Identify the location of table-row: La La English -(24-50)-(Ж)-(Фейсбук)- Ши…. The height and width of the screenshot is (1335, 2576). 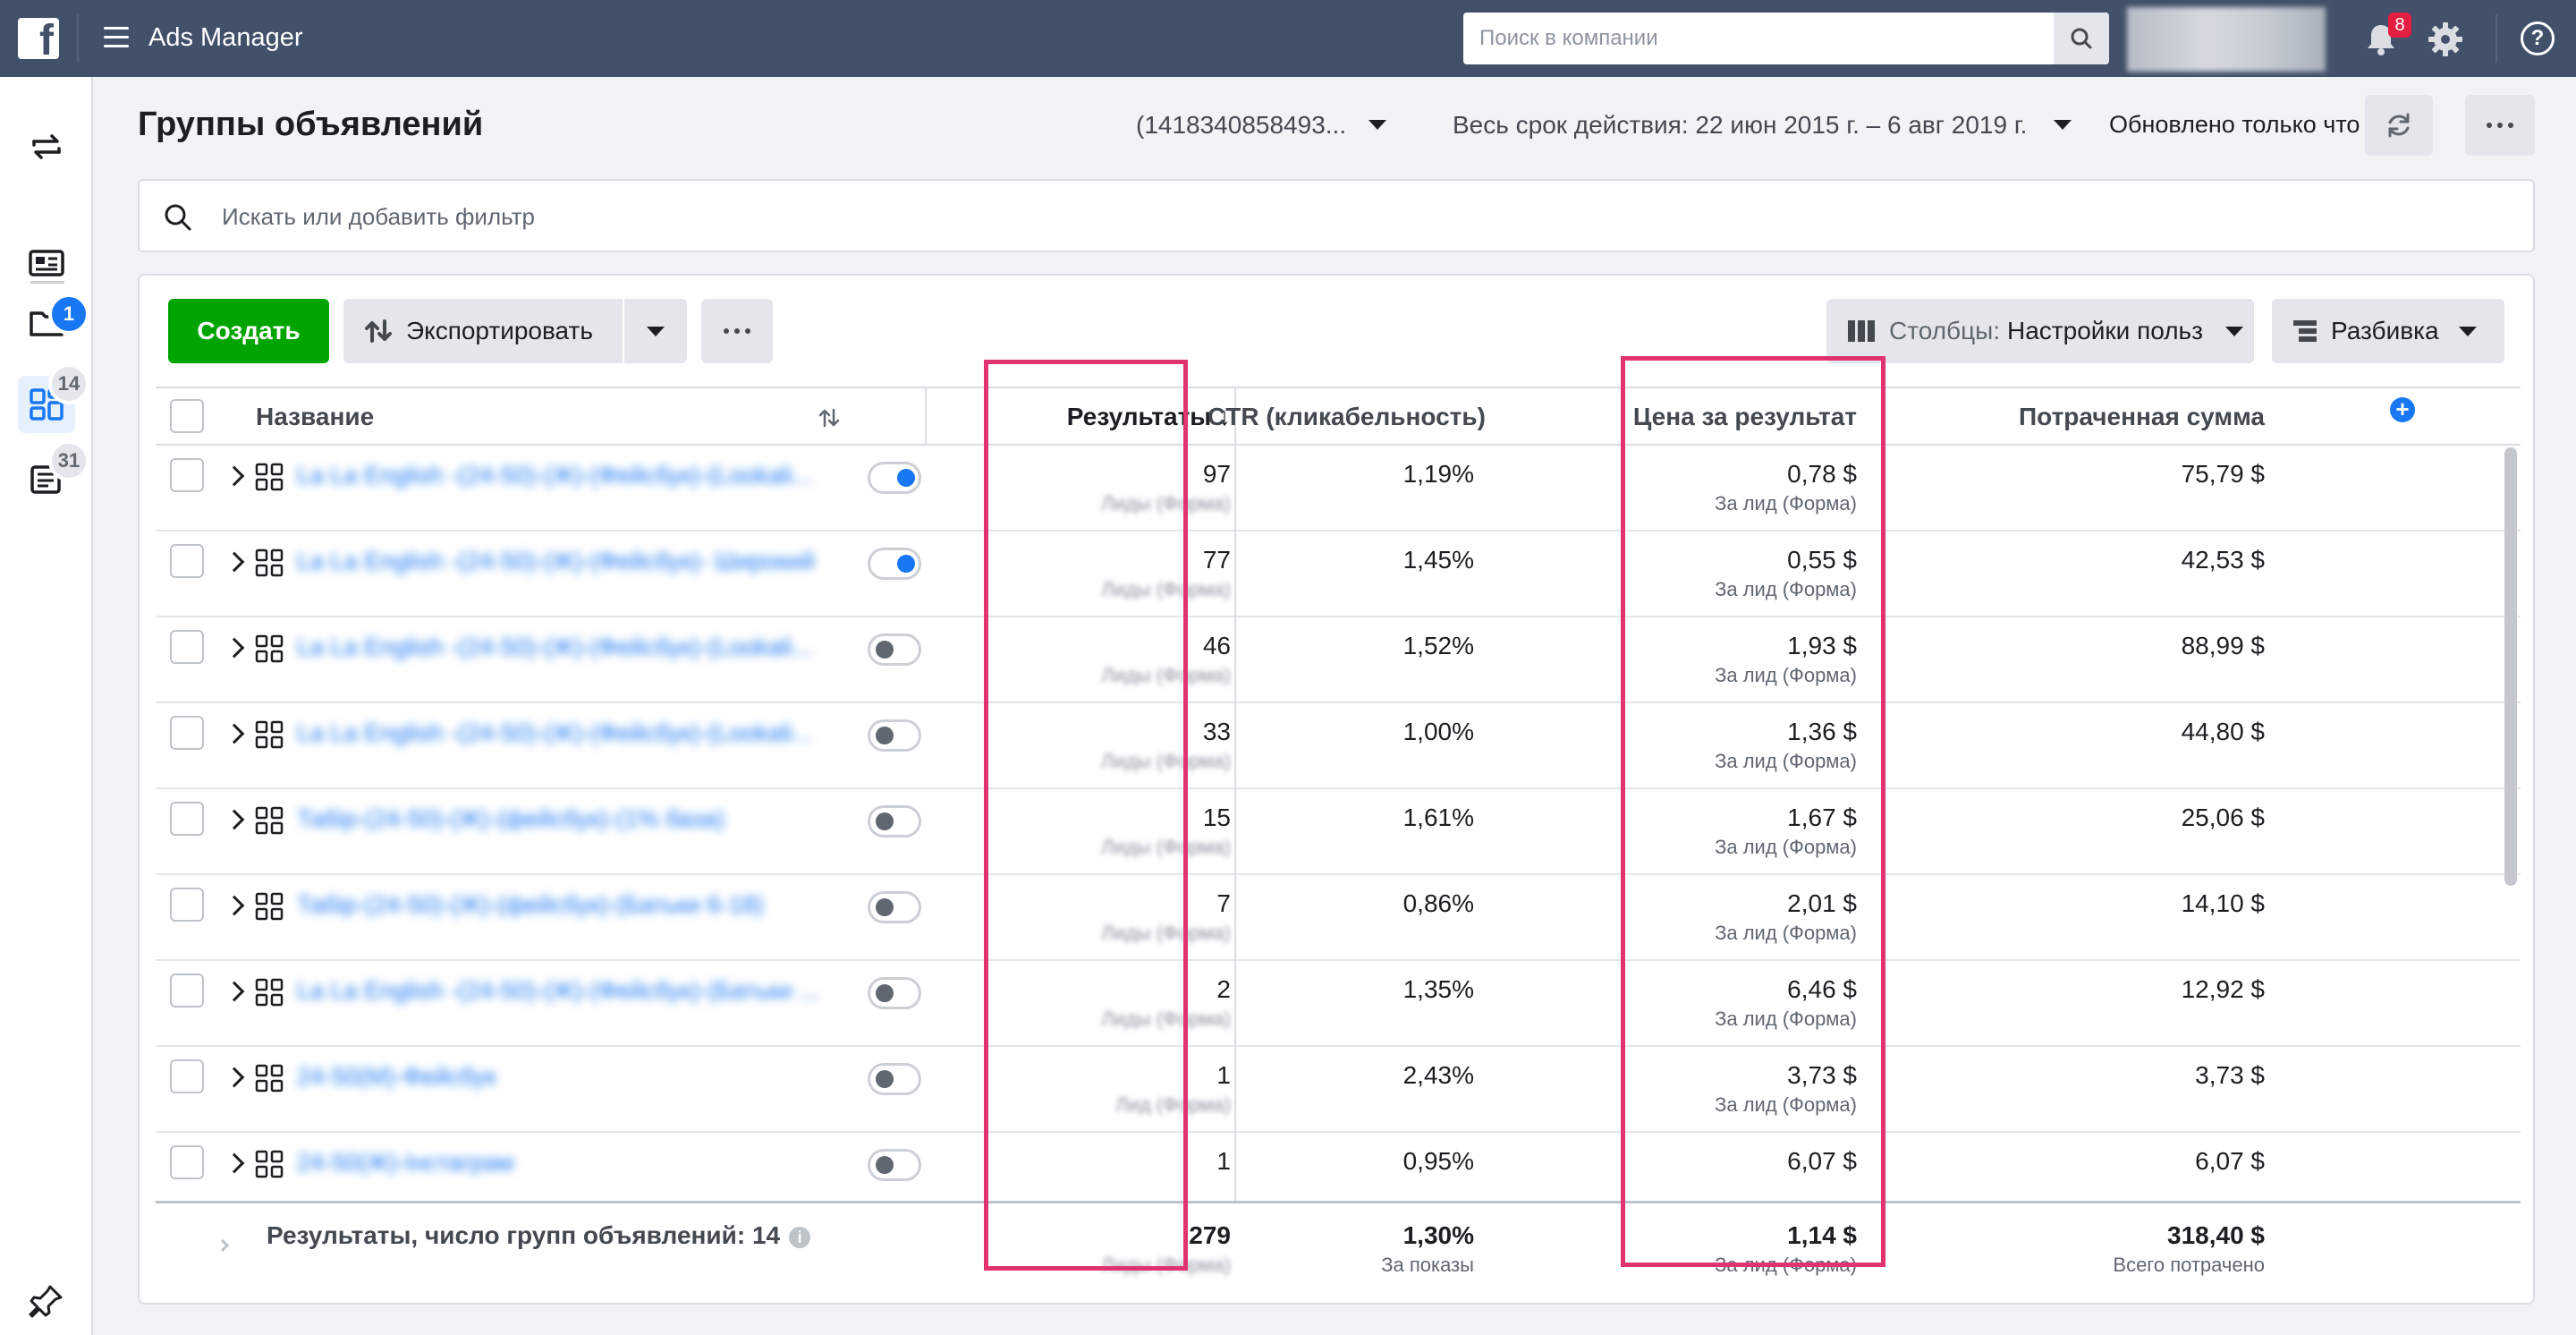
(1338, 574).